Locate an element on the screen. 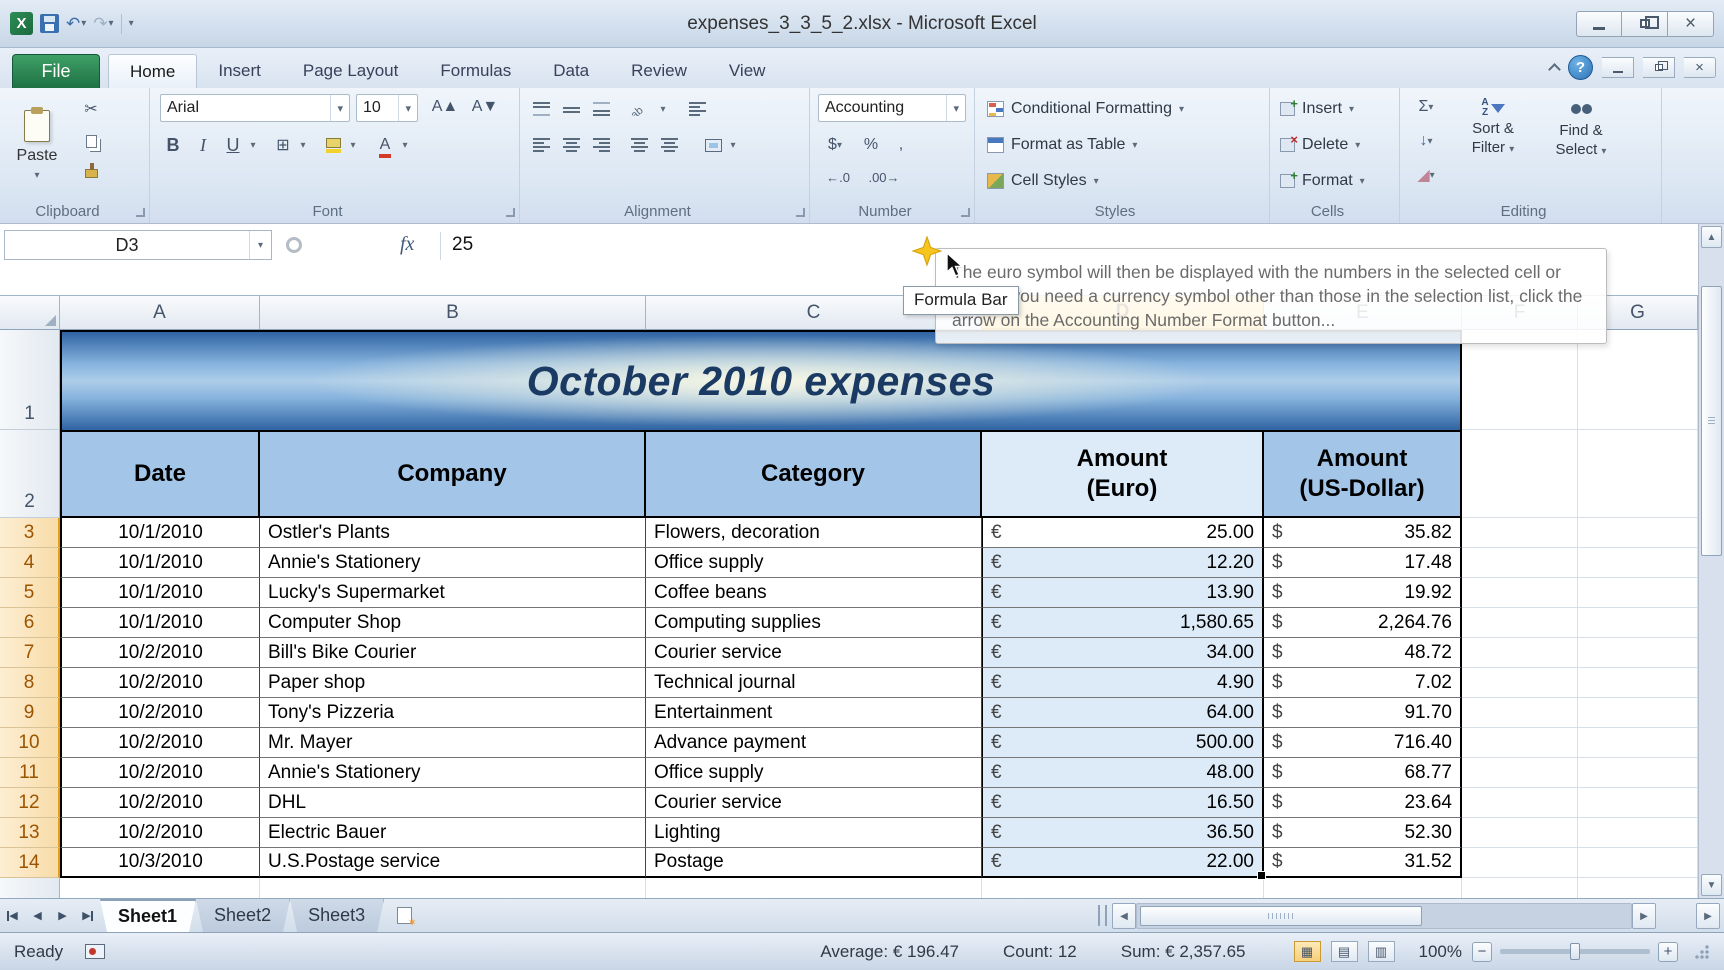  name-box-dropdown-icon: ▾ is located at coordinates (260, 245).